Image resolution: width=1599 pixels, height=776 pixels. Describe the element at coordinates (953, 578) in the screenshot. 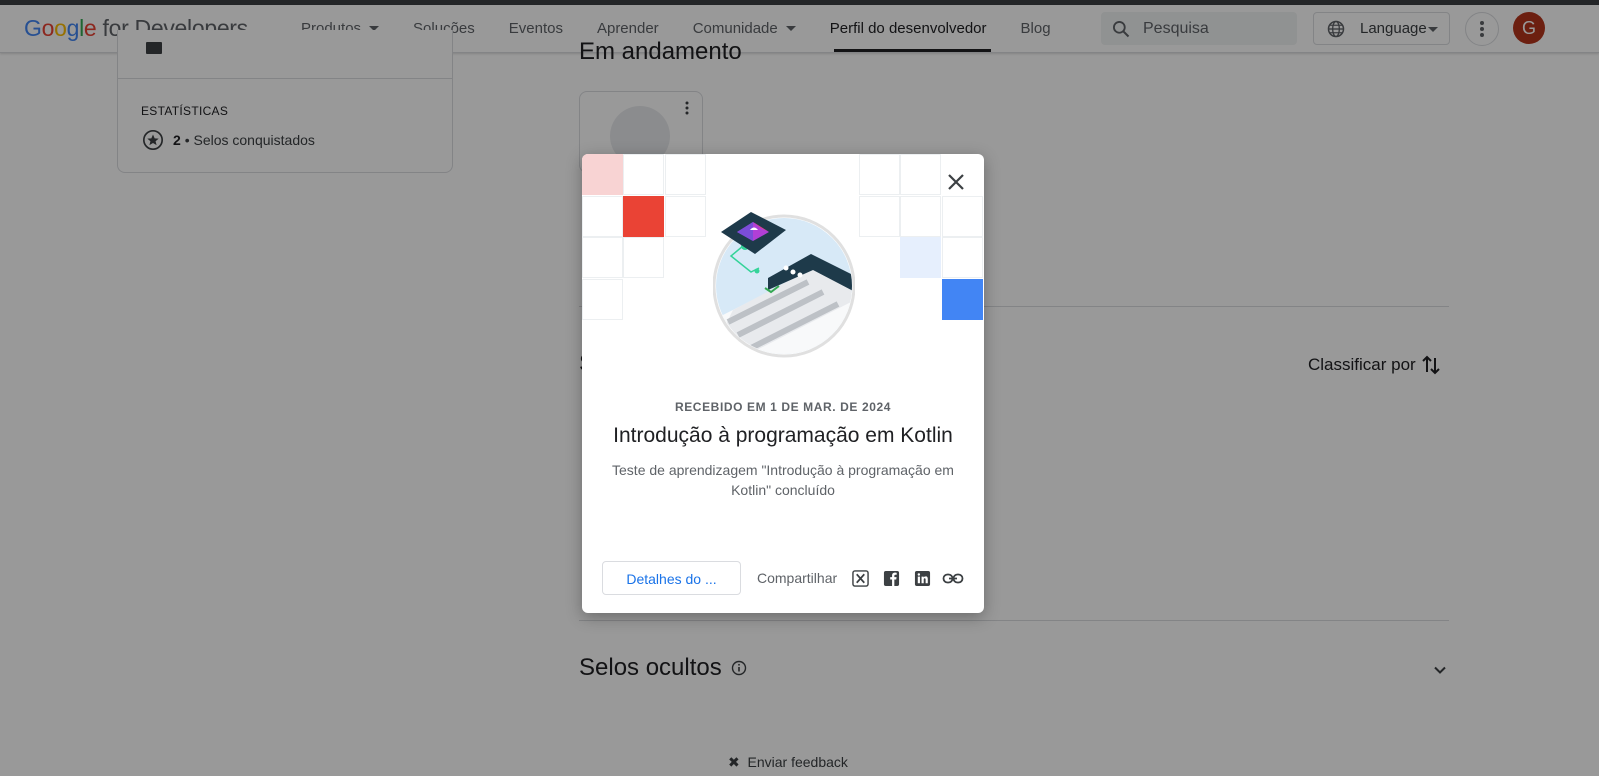

I see `link-icon` at that location.